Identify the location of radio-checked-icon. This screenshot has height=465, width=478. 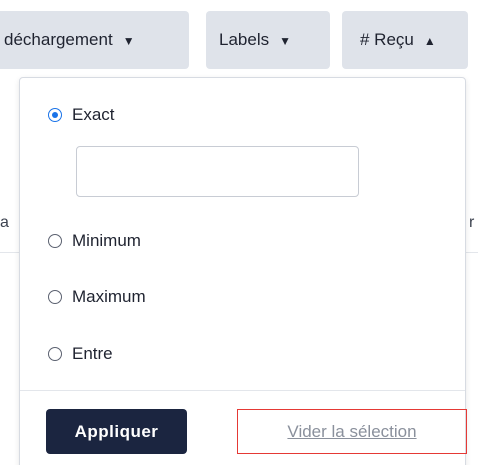
(55, 115).